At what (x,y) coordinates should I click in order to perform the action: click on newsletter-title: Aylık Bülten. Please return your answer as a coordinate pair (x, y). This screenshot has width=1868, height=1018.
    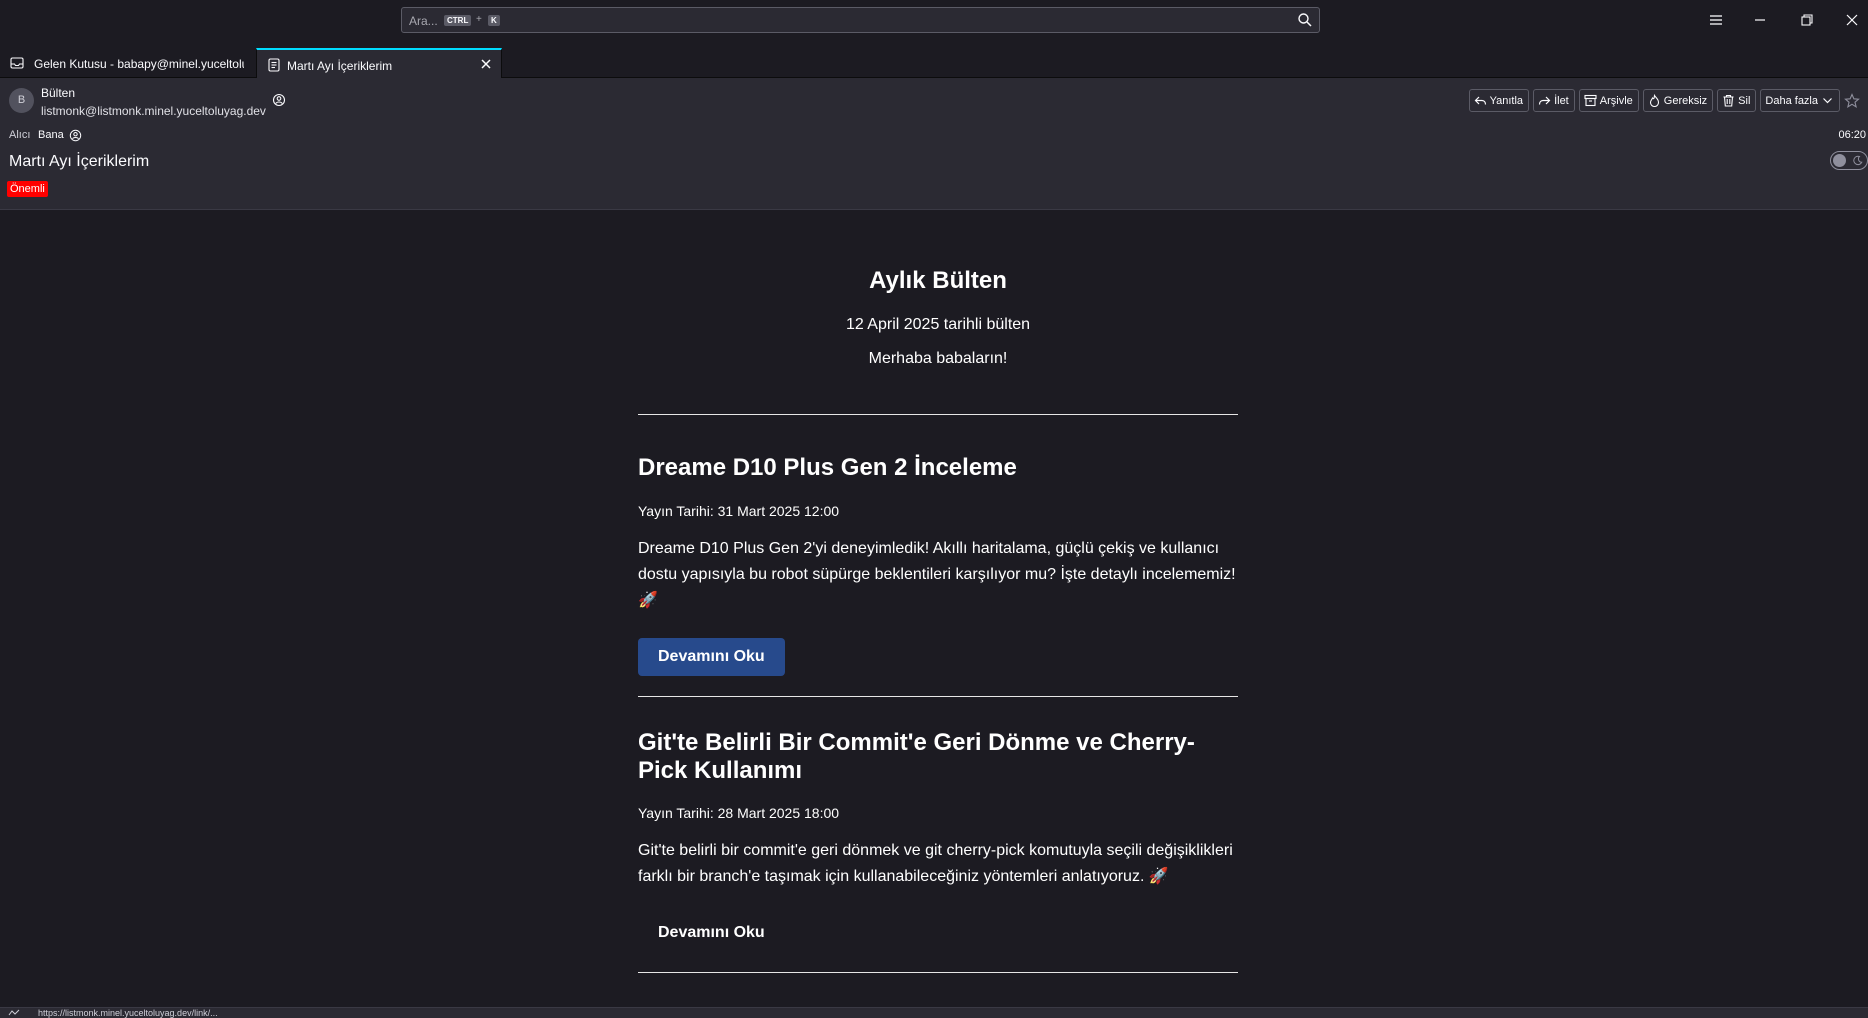
    Looking at the image, I should click on (938, 280).